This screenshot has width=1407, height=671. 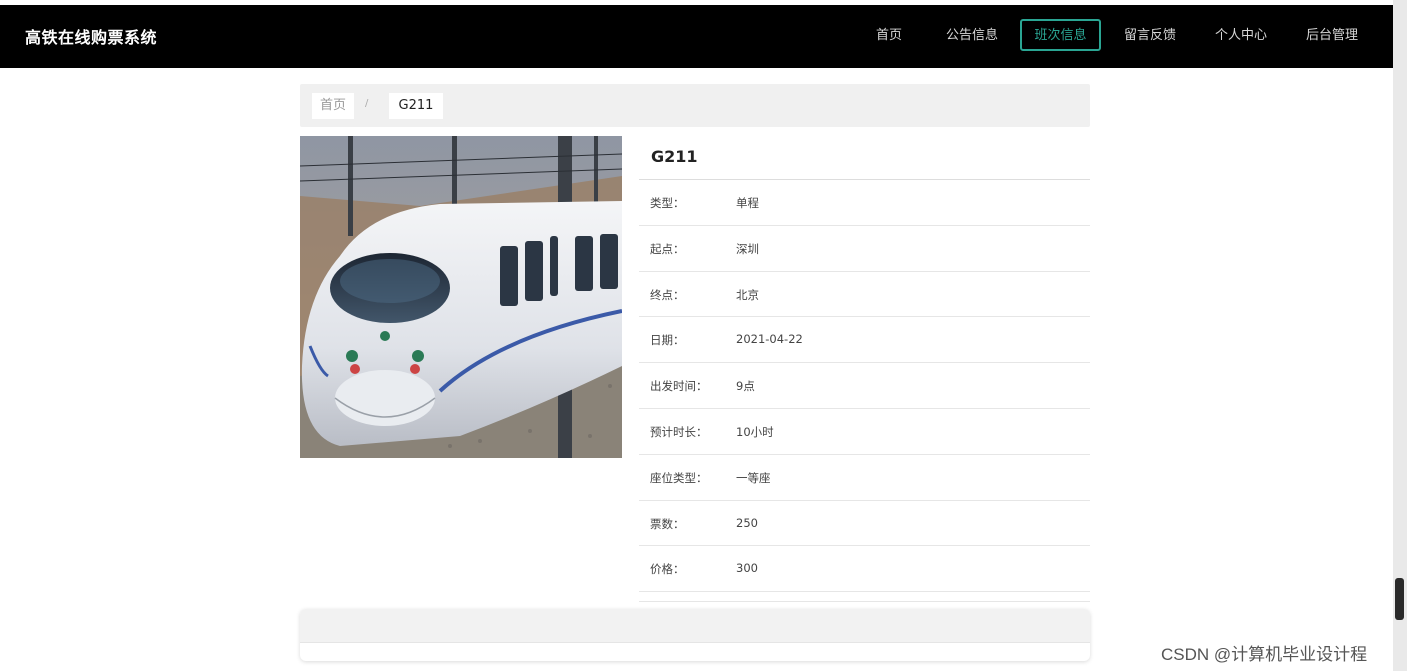 What do you see at coordinates (679, 386) in the screenshot?
I see `detail-label: 出发时间：` at bounding box center [679, 386].